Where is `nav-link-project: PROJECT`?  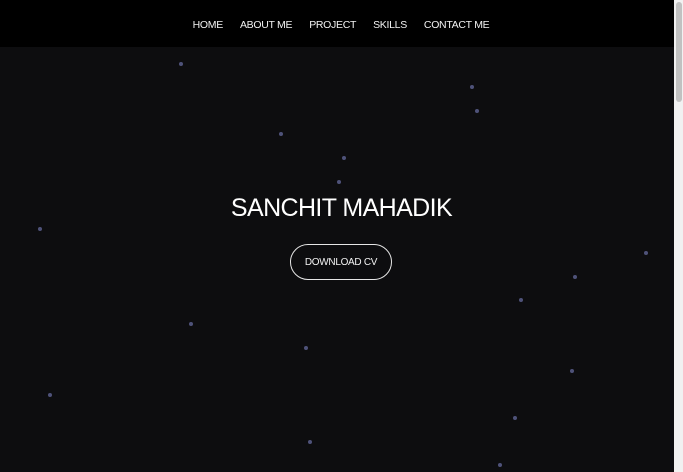 nav-link-project: PROJECT is located at coordinates (332, 25).